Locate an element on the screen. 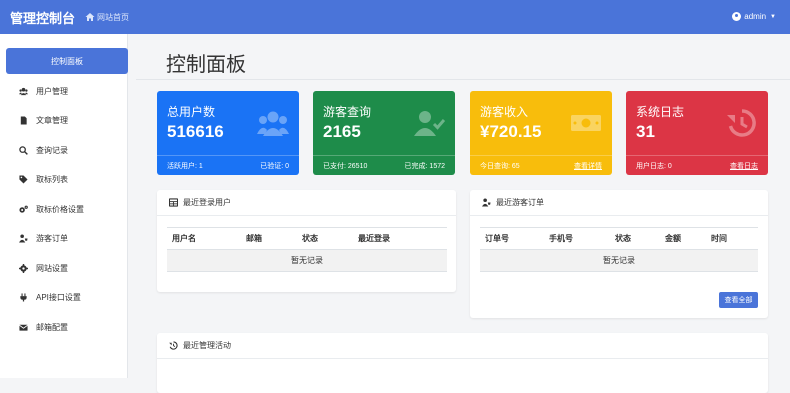 The height and width of the screenshot is (393, 790). stat-label: 游客查询 is located at coordinates (347, 112).